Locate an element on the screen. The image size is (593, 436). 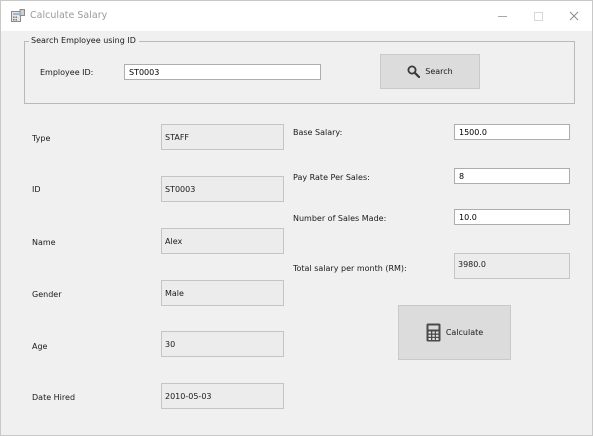
type-field: STAFF is located at coordinates (222, 137).